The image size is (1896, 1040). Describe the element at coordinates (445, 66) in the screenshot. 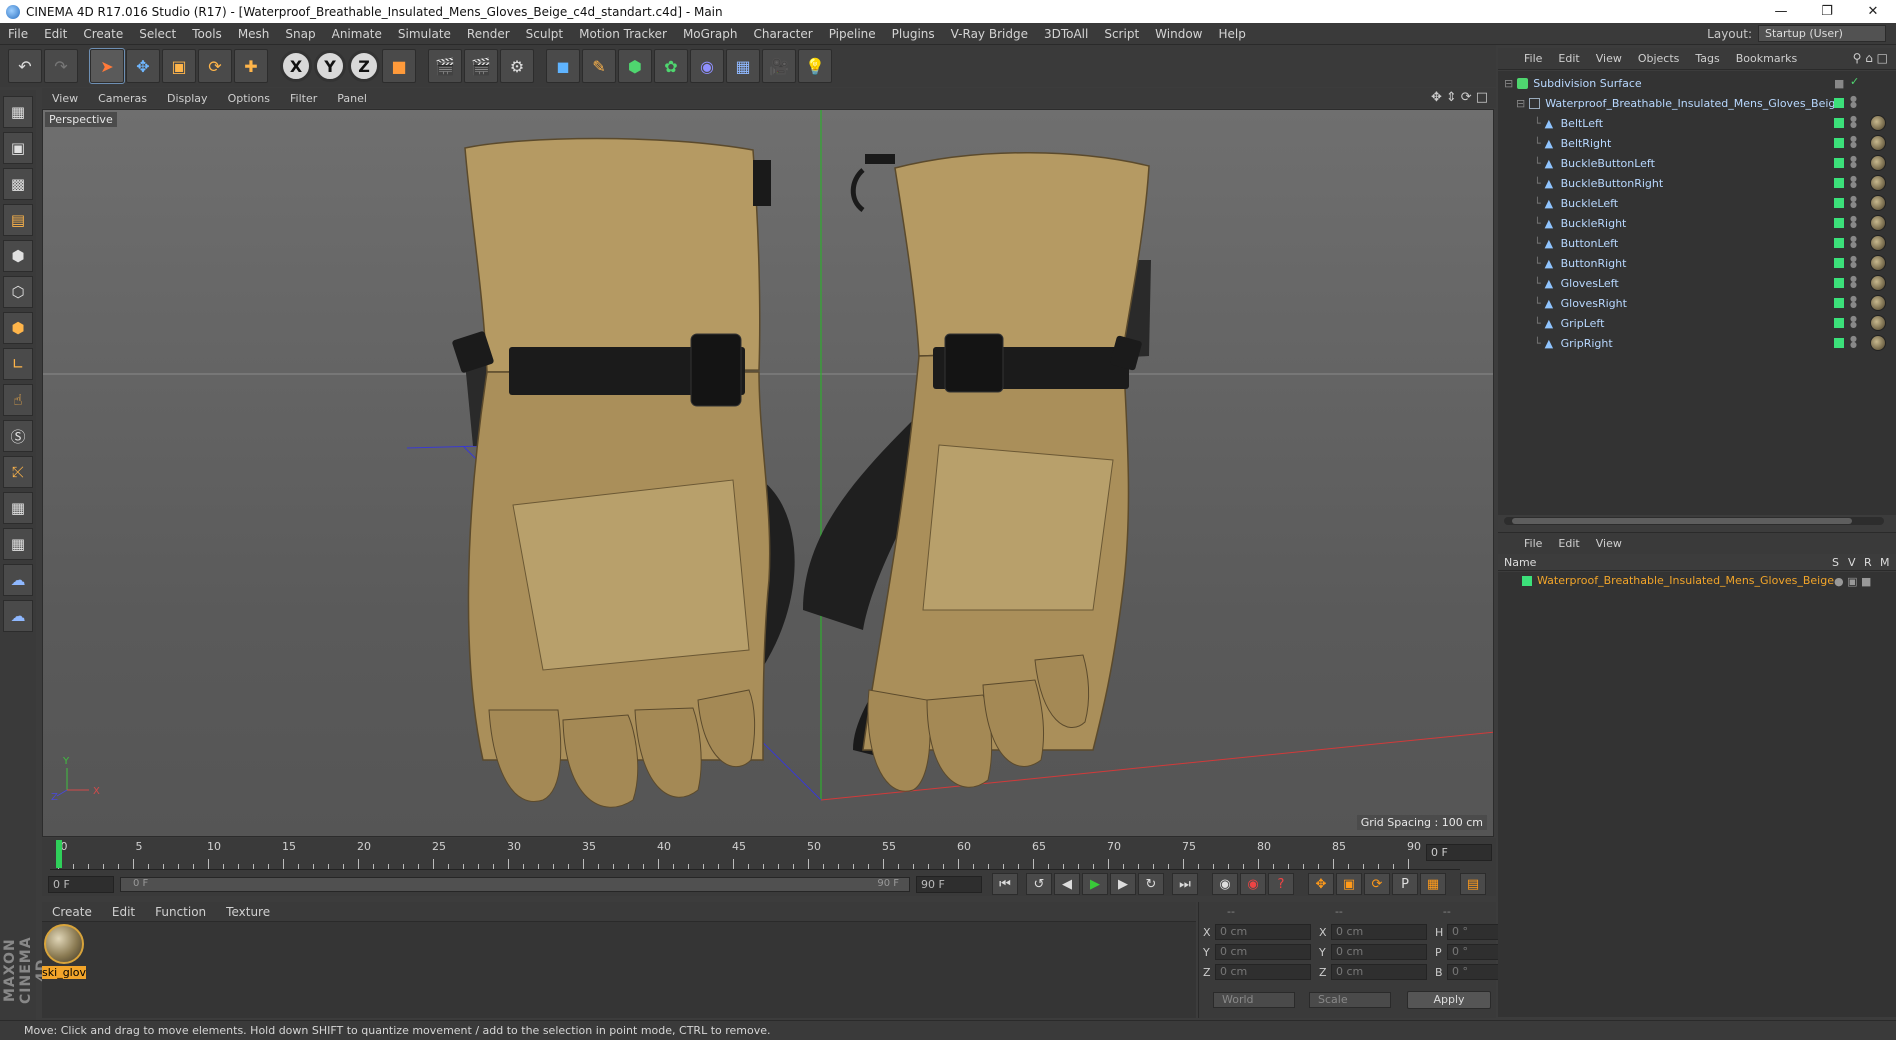

I see `render-view-icon: 🎬` at that location.